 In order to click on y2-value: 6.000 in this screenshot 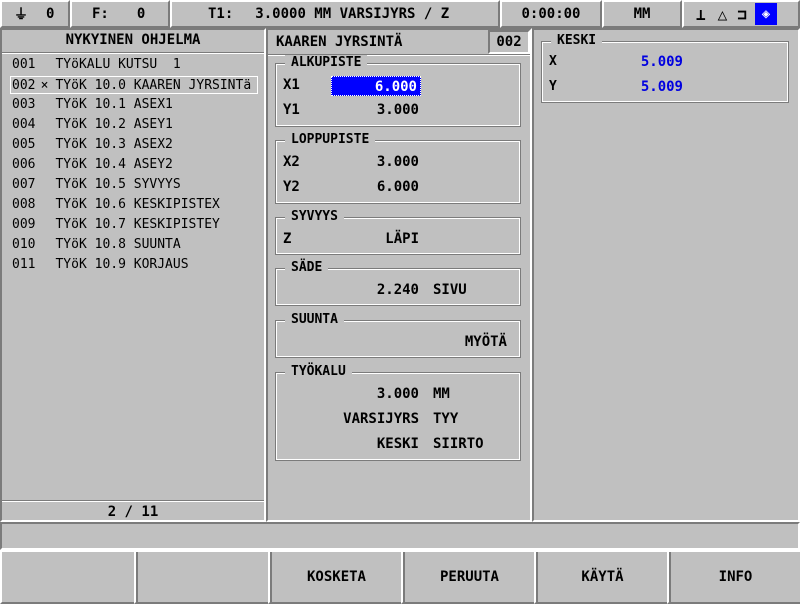, I will do `click(375, 187)`.